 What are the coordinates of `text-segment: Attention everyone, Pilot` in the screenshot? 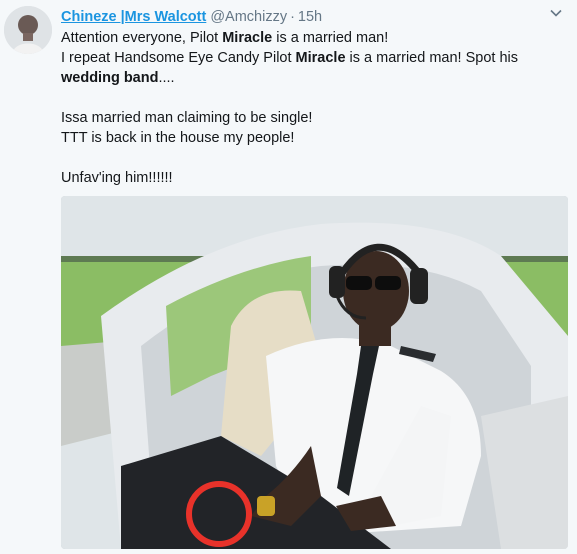 It's located at (142, 38).